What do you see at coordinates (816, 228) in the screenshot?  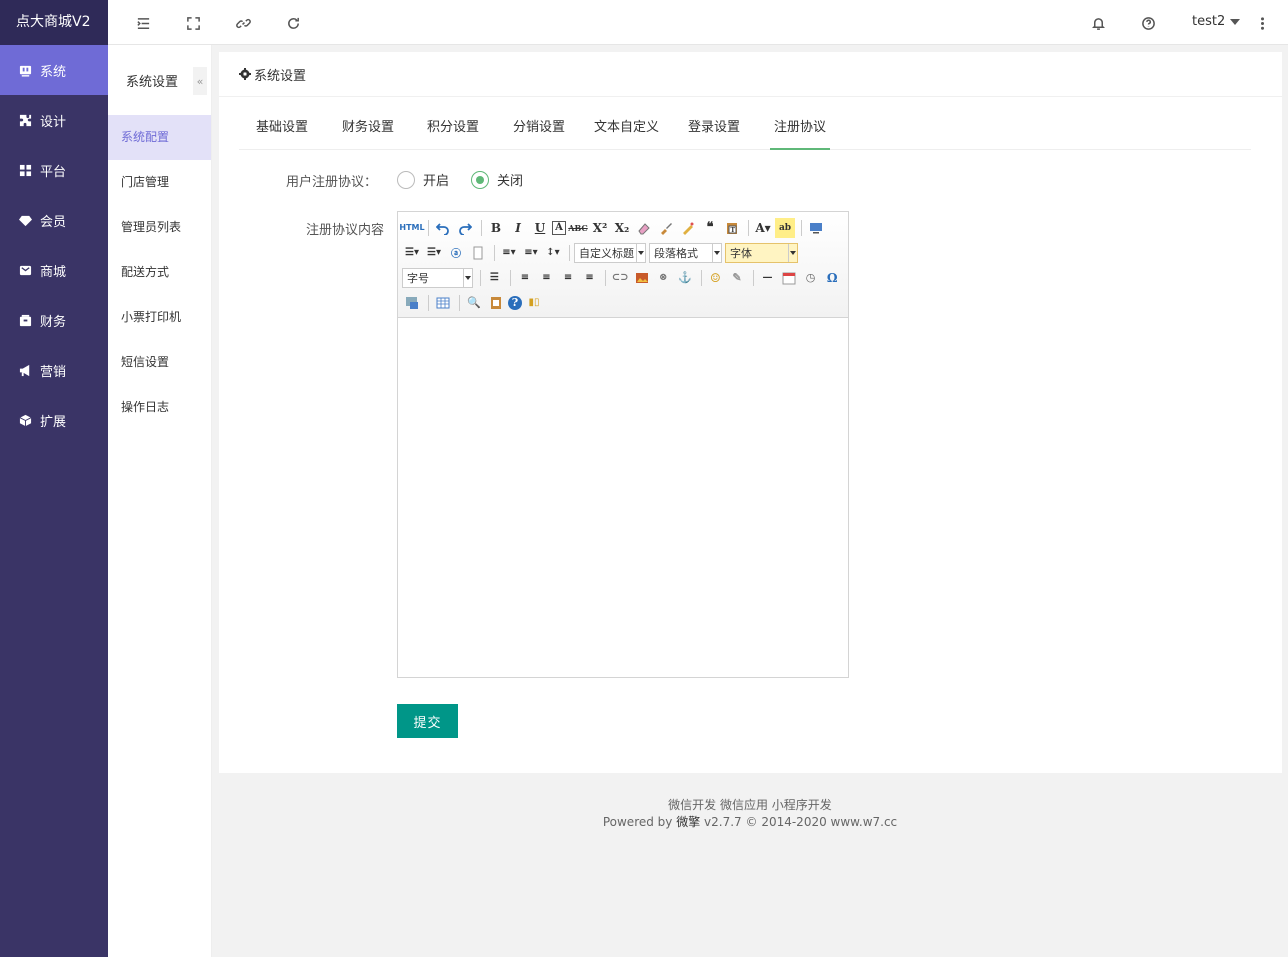 I see `preview-icon` at bounding box center [816, 228].